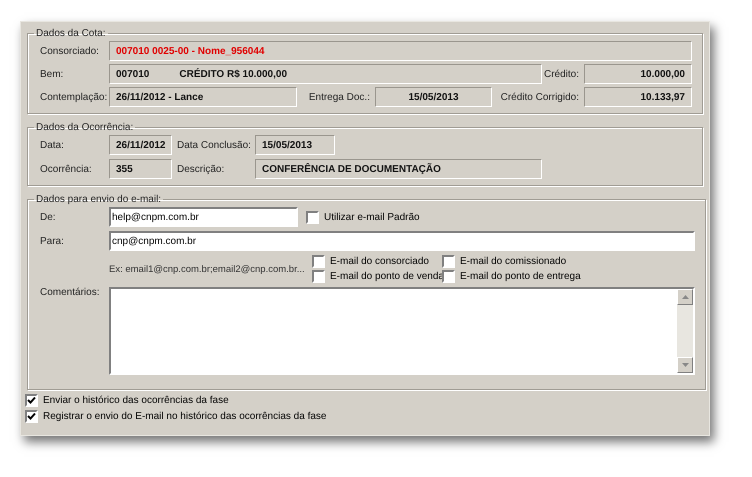 The image size is (752, 477). I want to click on field-label: De:, so click(48, 217).